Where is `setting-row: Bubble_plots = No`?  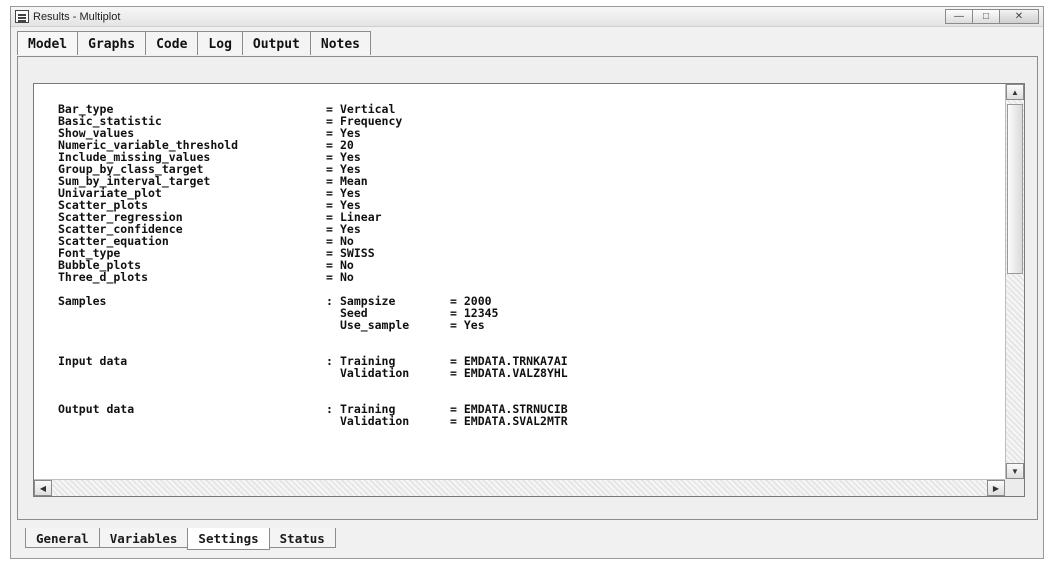 setting-row: Bubble_plots = No is located at coordinates (206, 265).